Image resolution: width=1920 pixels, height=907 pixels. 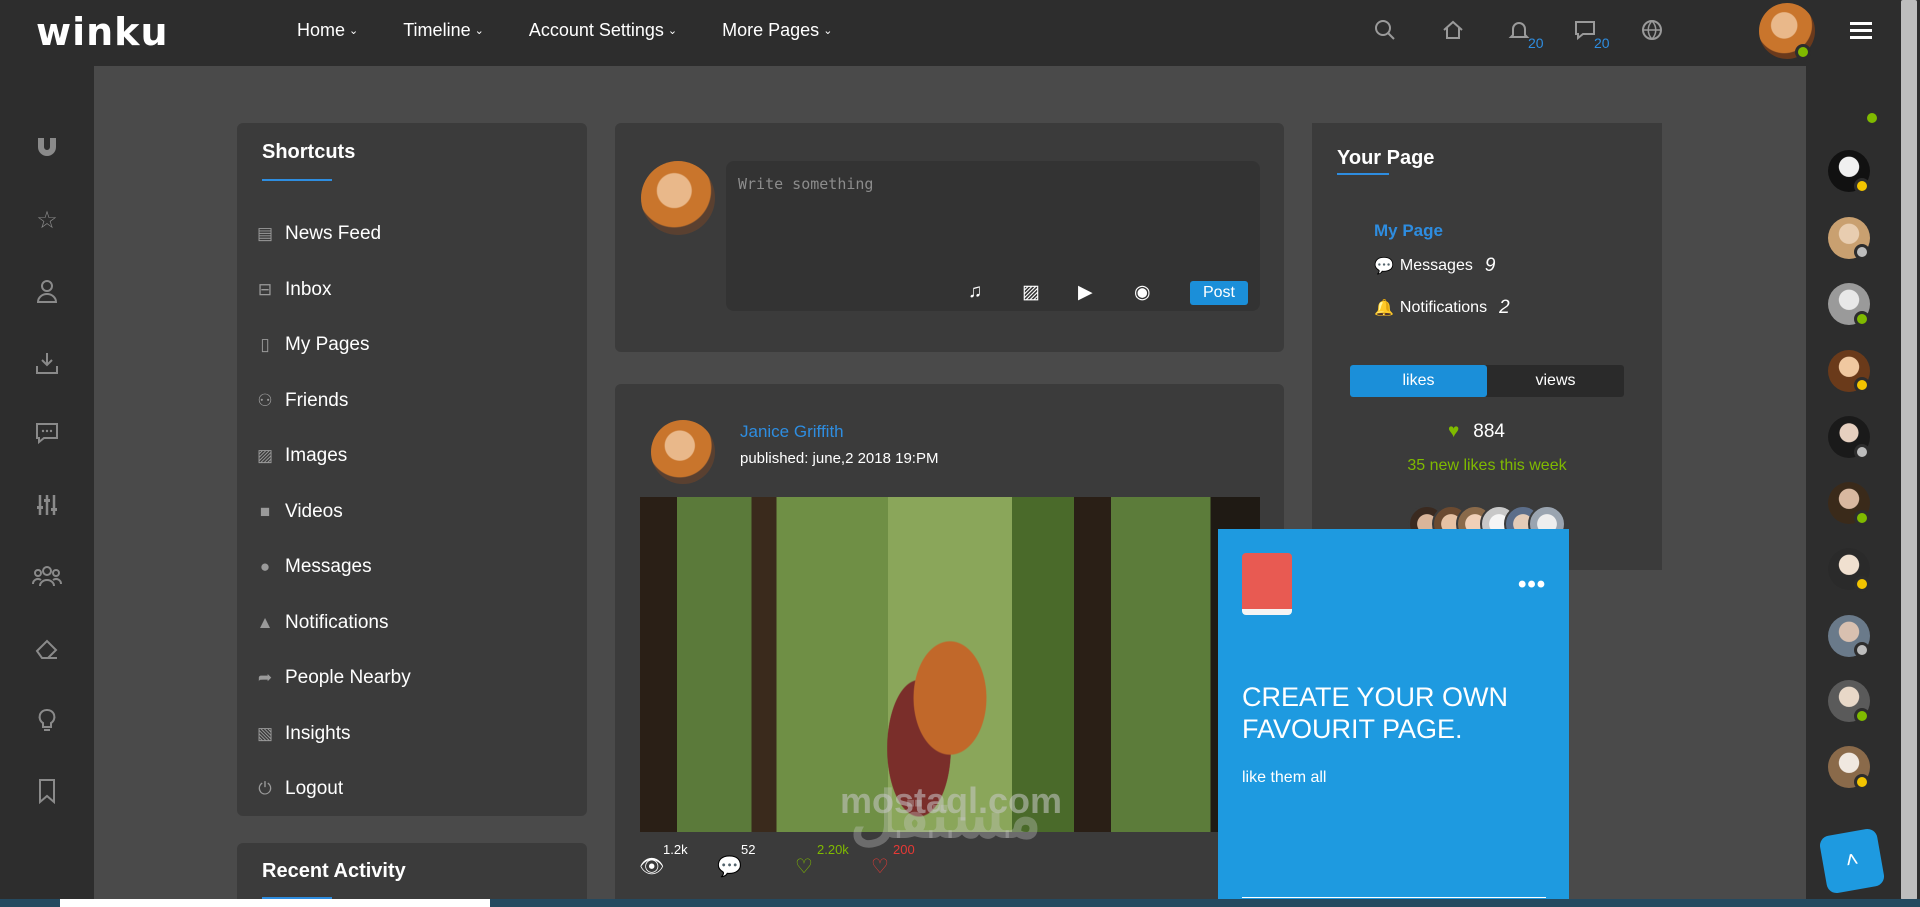 I want to click on scrollbar-thumb, so click(x=1909, y=450).